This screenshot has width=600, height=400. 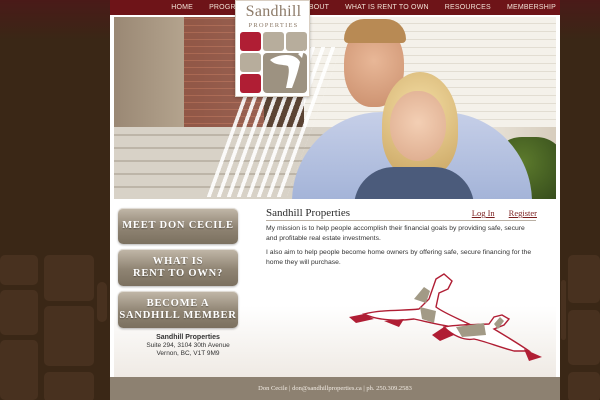 I want to click on sandhill-logo: Sandhill PROPERTIES, so click(x=272, y=48).